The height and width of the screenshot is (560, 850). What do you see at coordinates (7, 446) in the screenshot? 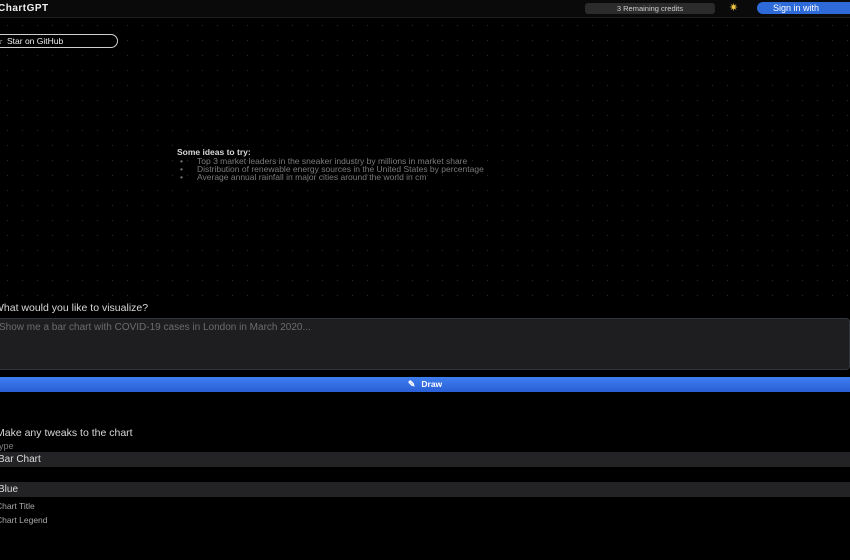
I see `type-label: Type` at bounding box center [7, 446].